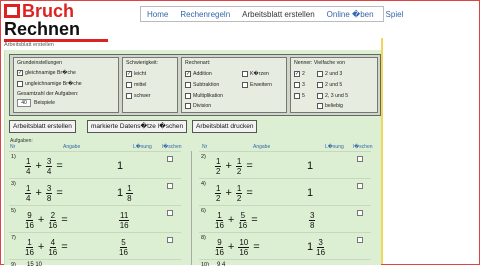 This screenshot has height=266, width=480. I want to click on count-input: 40, so click(24, 103).